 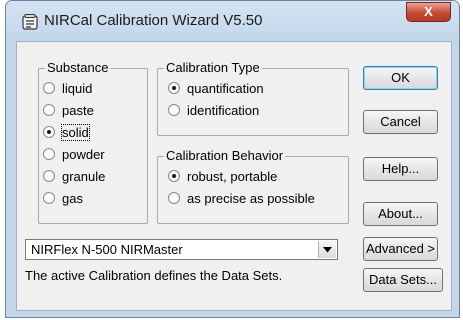 I want to click on chevron-down-icon, so click(x=327, y=249).